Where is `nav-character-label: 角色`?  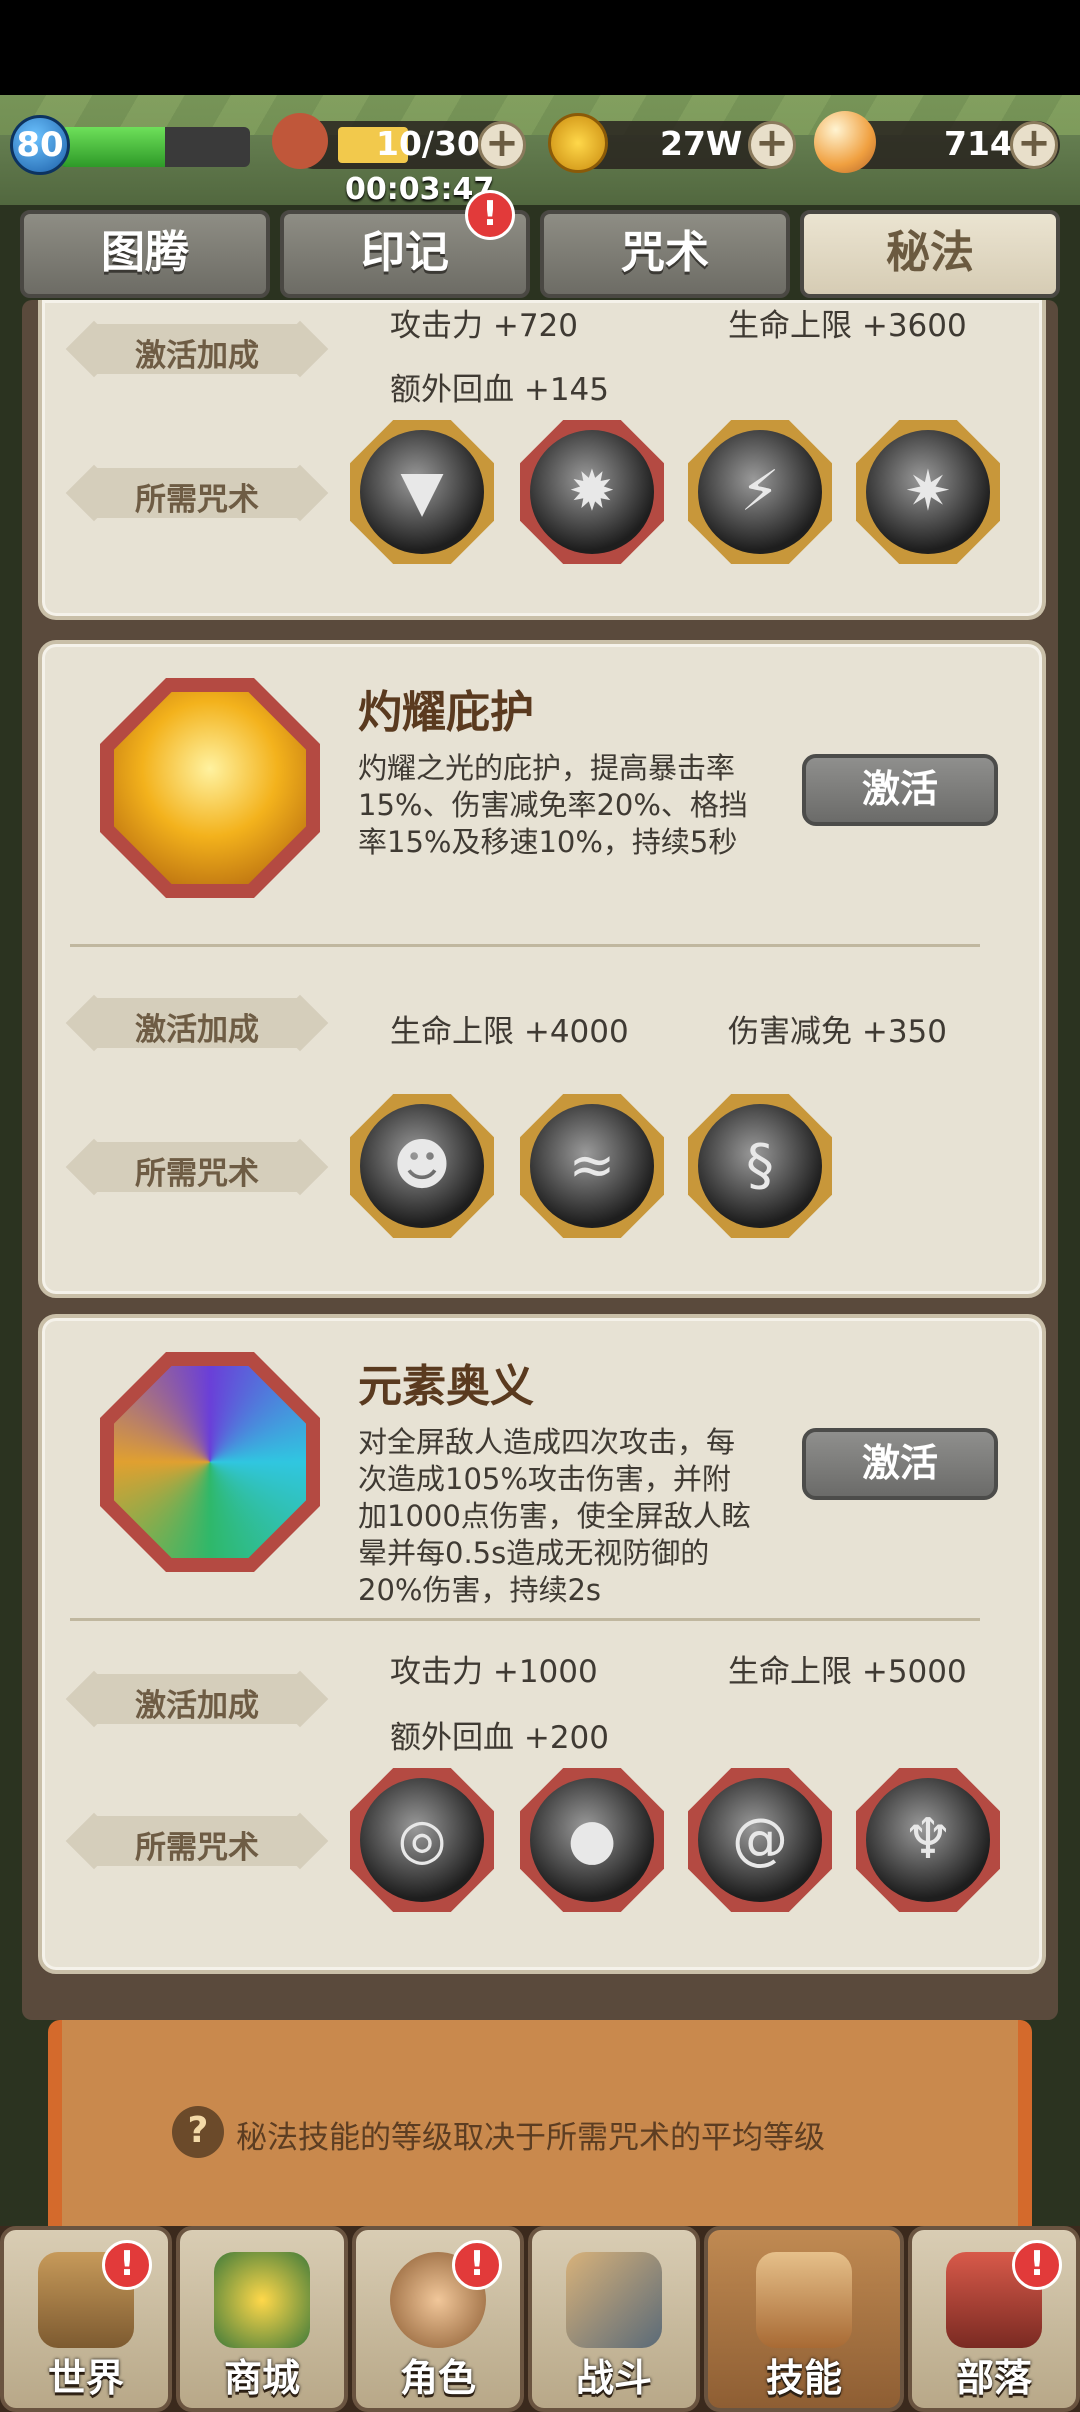
nav-character-label: 角色 is located at coordinates (437, 2378).